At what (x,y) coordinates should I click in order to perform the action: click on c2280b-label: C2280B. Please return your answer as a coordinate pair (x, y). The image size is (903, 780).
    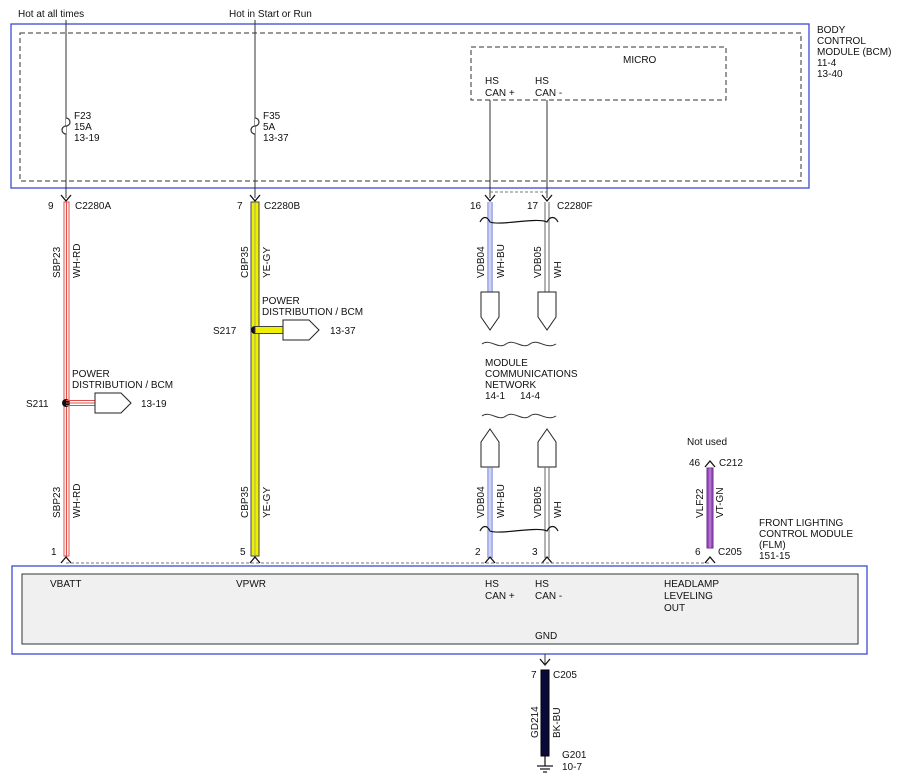
    Looking at the image, I should click on (282, 206).